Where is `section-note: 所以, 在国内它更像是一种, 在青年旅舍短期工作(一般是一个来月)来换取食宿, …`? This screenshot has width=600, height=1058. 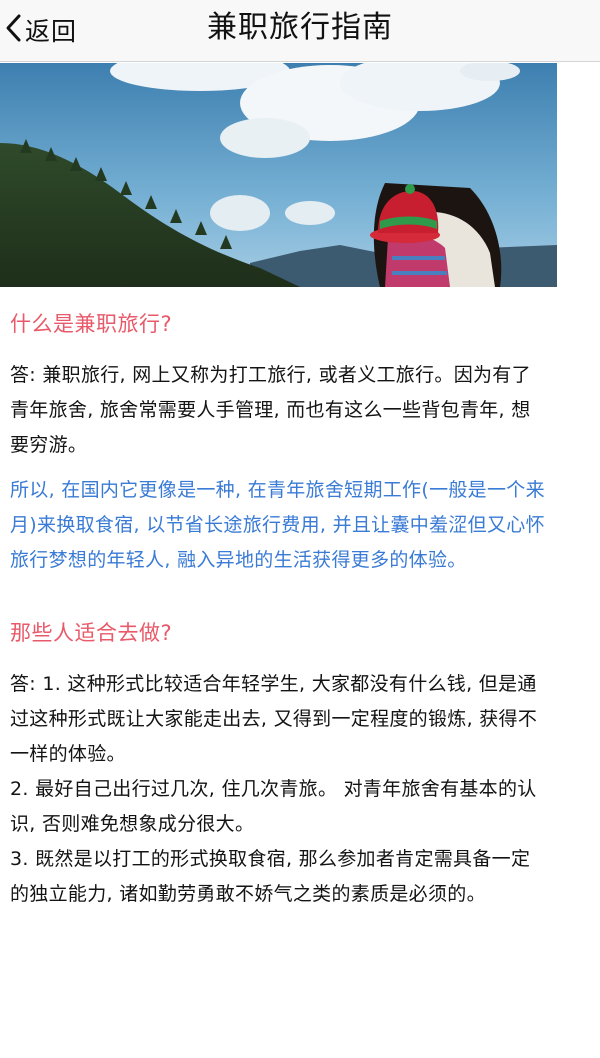 section-note: 所以, 在国内它更像是一种, 在青年旅舍短期工作(一般是一个来月)来换取食宿, … is located at coordinates (277, 525).